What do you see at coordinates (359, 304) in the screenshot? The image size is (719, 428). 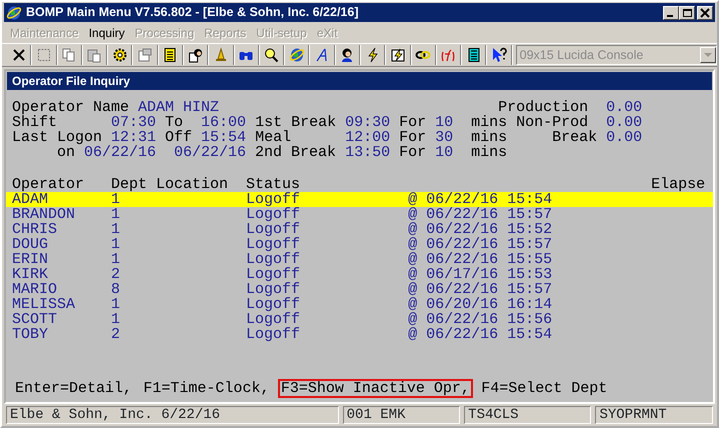 I see `table-row: MELISSA 1 Logoff @ 06/20/16 16:14` at bounding box center [359, 304].